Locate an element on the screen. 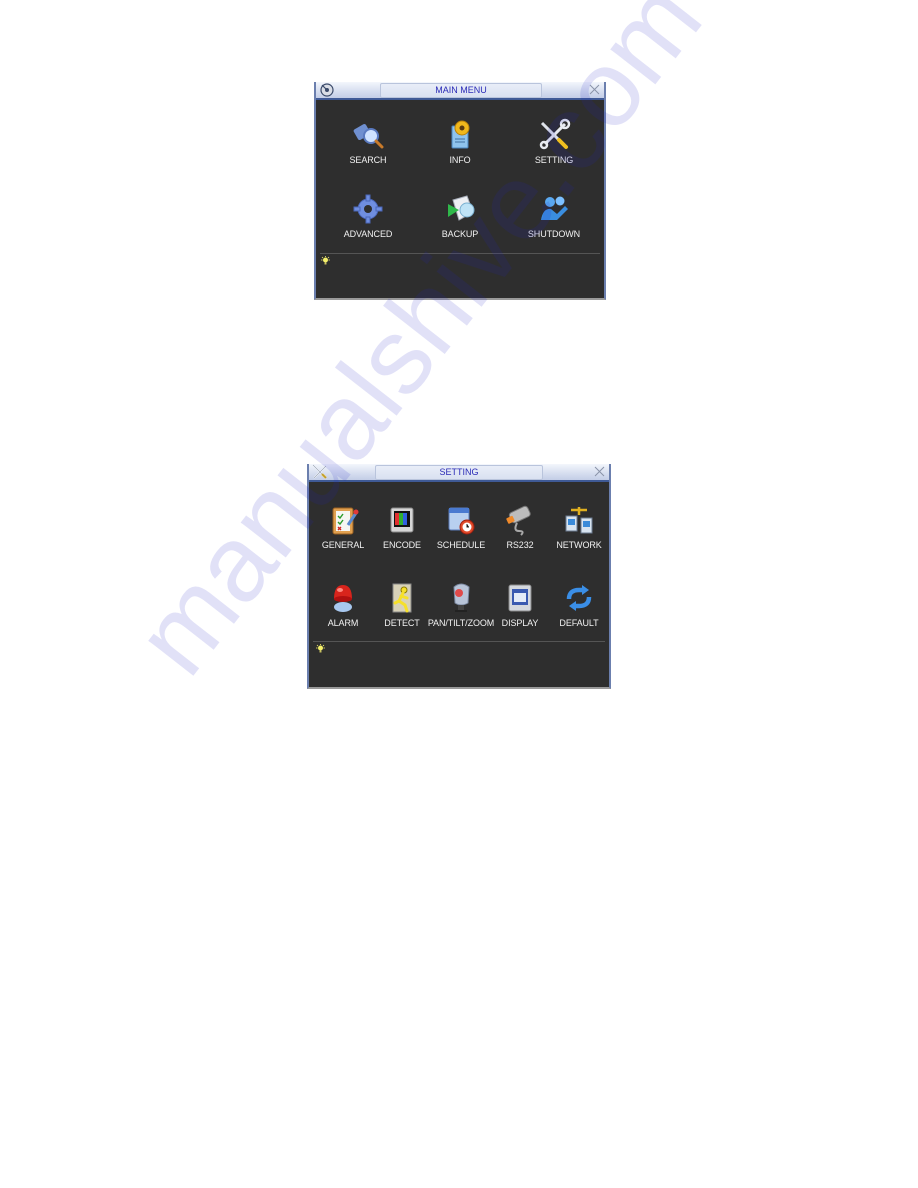 Image resolution: width=918 pixels, height=1188 pixels. refresh-arrows-icon is located at coordinates (579, 598).